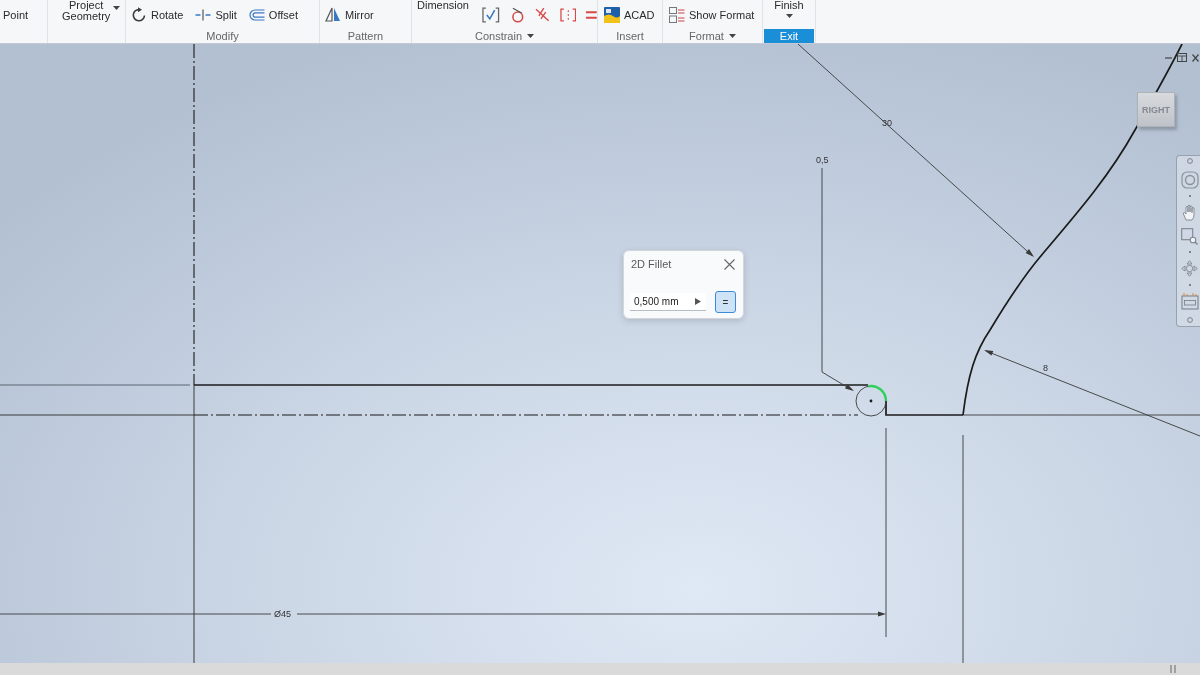 The height and width of the screenshot is (675, 1200). Describe the element at coordinates (1182, 57) in the screenshot. I see `restore-icon` at that location.